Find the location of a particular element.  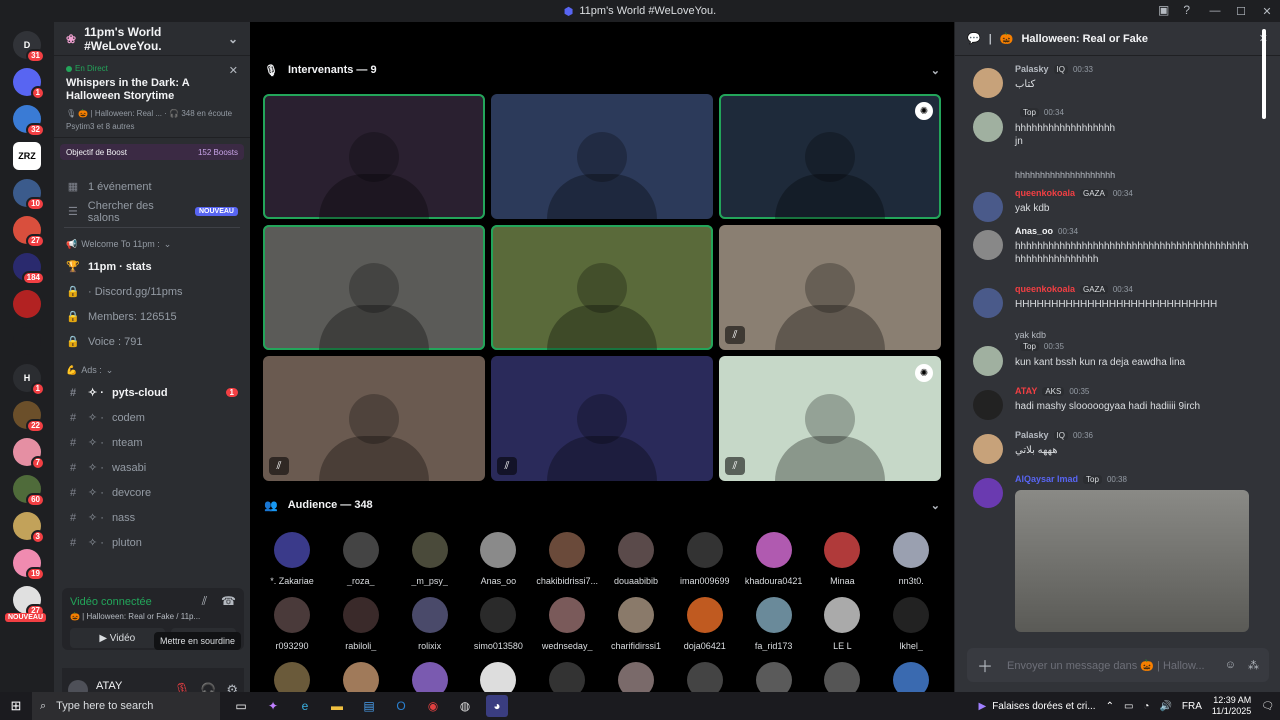

taskbar-search: ⌕ Type here to search is located at coordinates (126, 706).